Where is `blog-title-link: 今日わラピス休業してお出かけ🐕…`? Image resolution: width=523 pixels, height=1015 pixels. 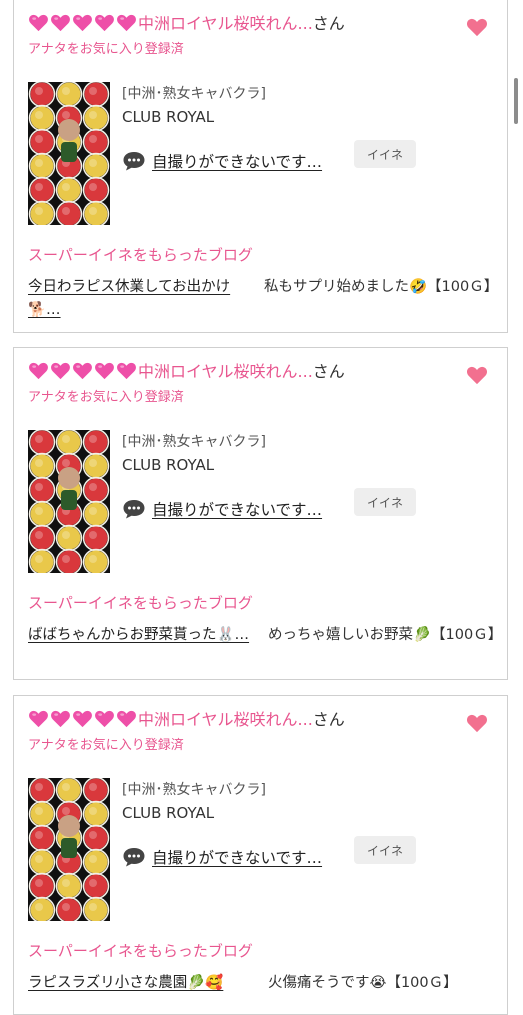 blog-title-link: 今日わラピス休業してお出かけ🐕… is located at coordinates (143, 299).